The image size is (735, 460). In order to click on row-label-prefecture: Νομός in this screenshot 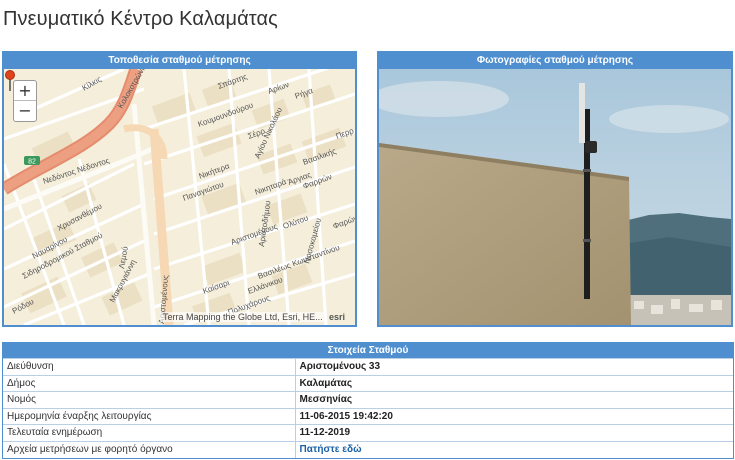, I will do `click(149, 399)`.